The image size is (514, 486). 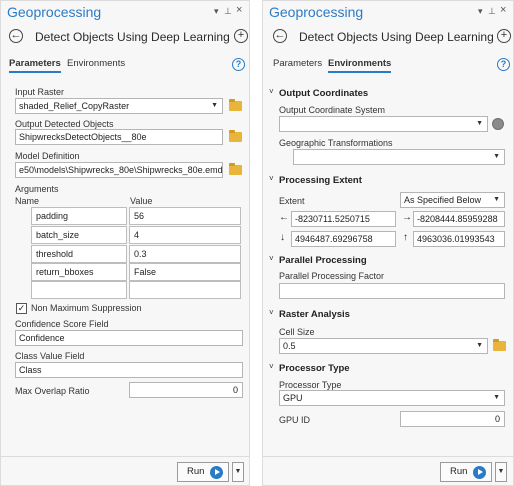 I want to click on output-coordinates-section: Output Coordinates, so click(x=323, y=93).